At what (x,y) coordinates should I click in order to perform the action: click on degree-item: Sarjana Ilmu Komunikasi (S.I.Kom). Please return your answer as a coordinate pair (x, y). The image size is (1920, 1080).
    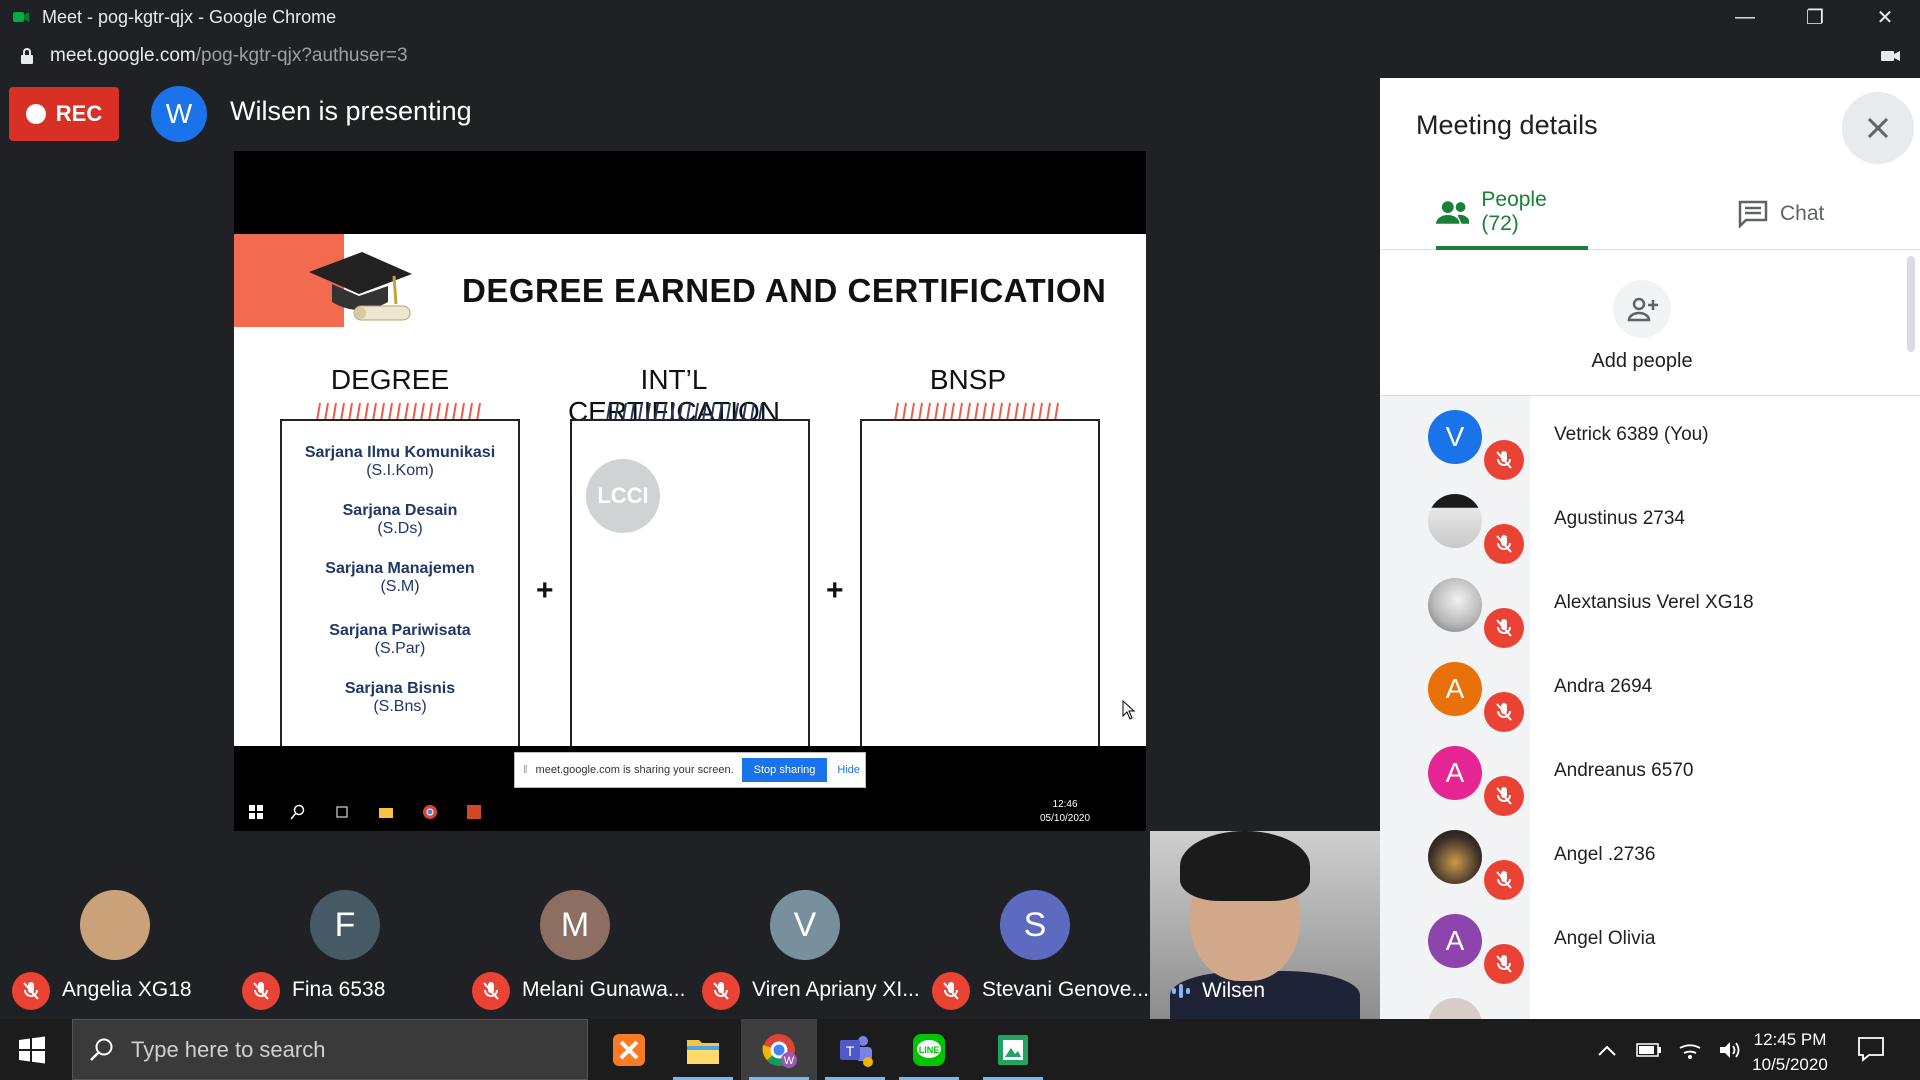
    Looking at the image, I should click on (400, 462).